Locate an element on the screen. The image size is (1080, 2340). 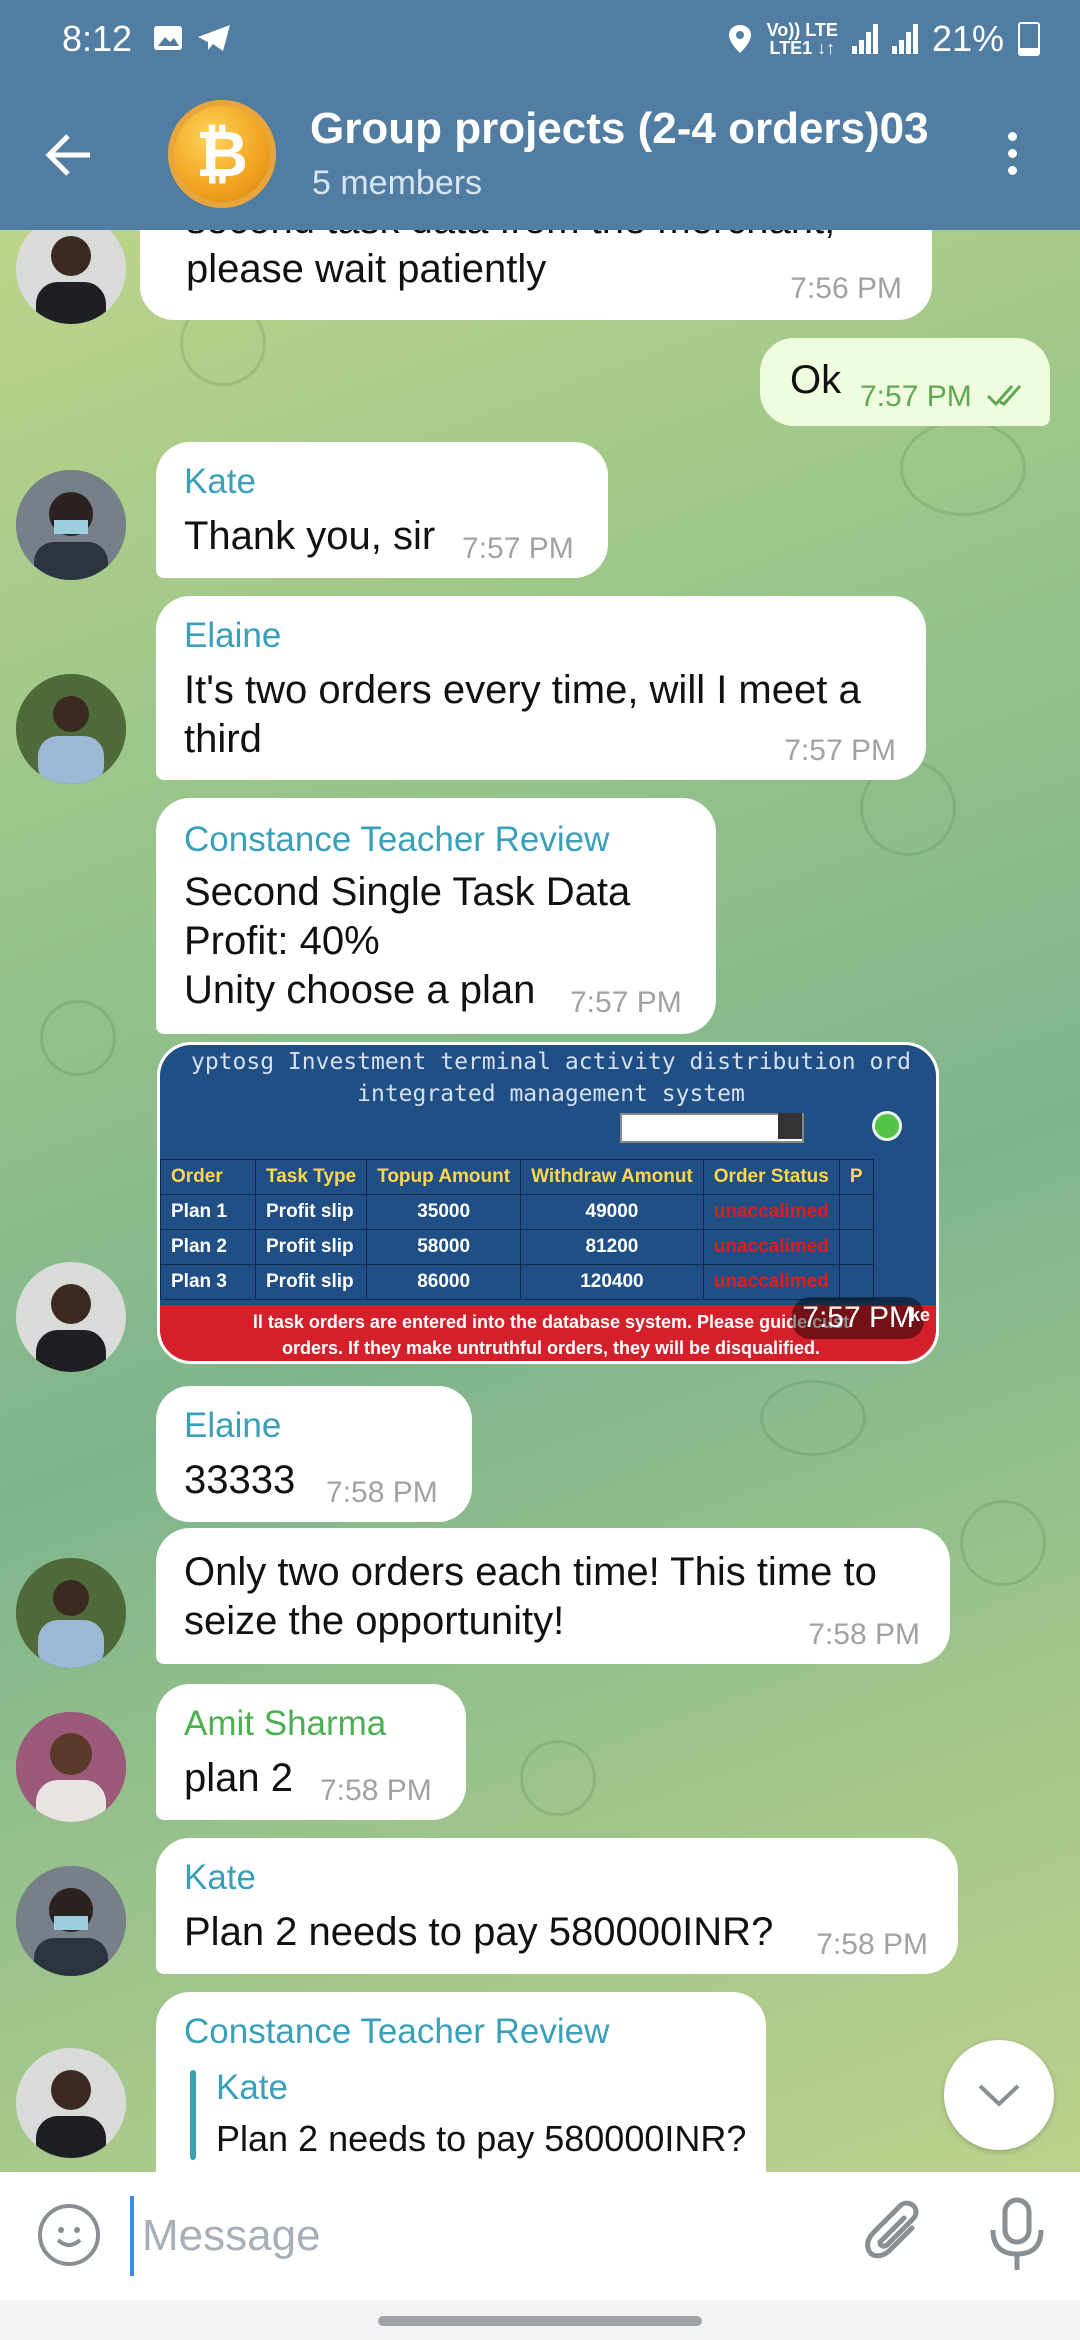
message-time: 7:56 PM is located at coordinates (846, 288).